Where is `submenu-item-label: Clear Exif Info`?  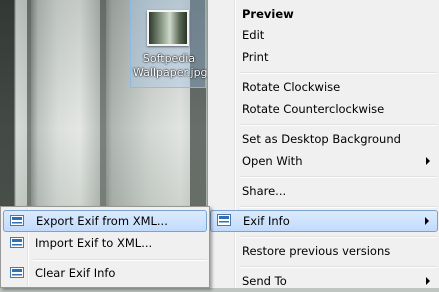 submenu-item-label: Clear Exif Info is located at coordinates (75, 273).